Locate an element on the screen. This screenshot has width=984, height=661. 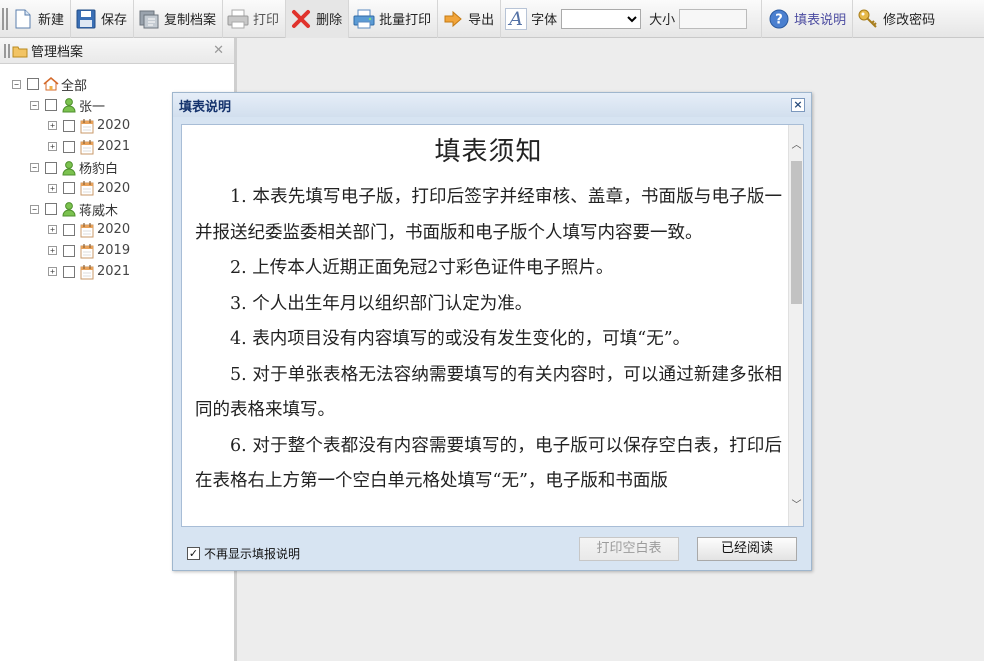
delete-button: 删除 is located at coordinates (318, 19).